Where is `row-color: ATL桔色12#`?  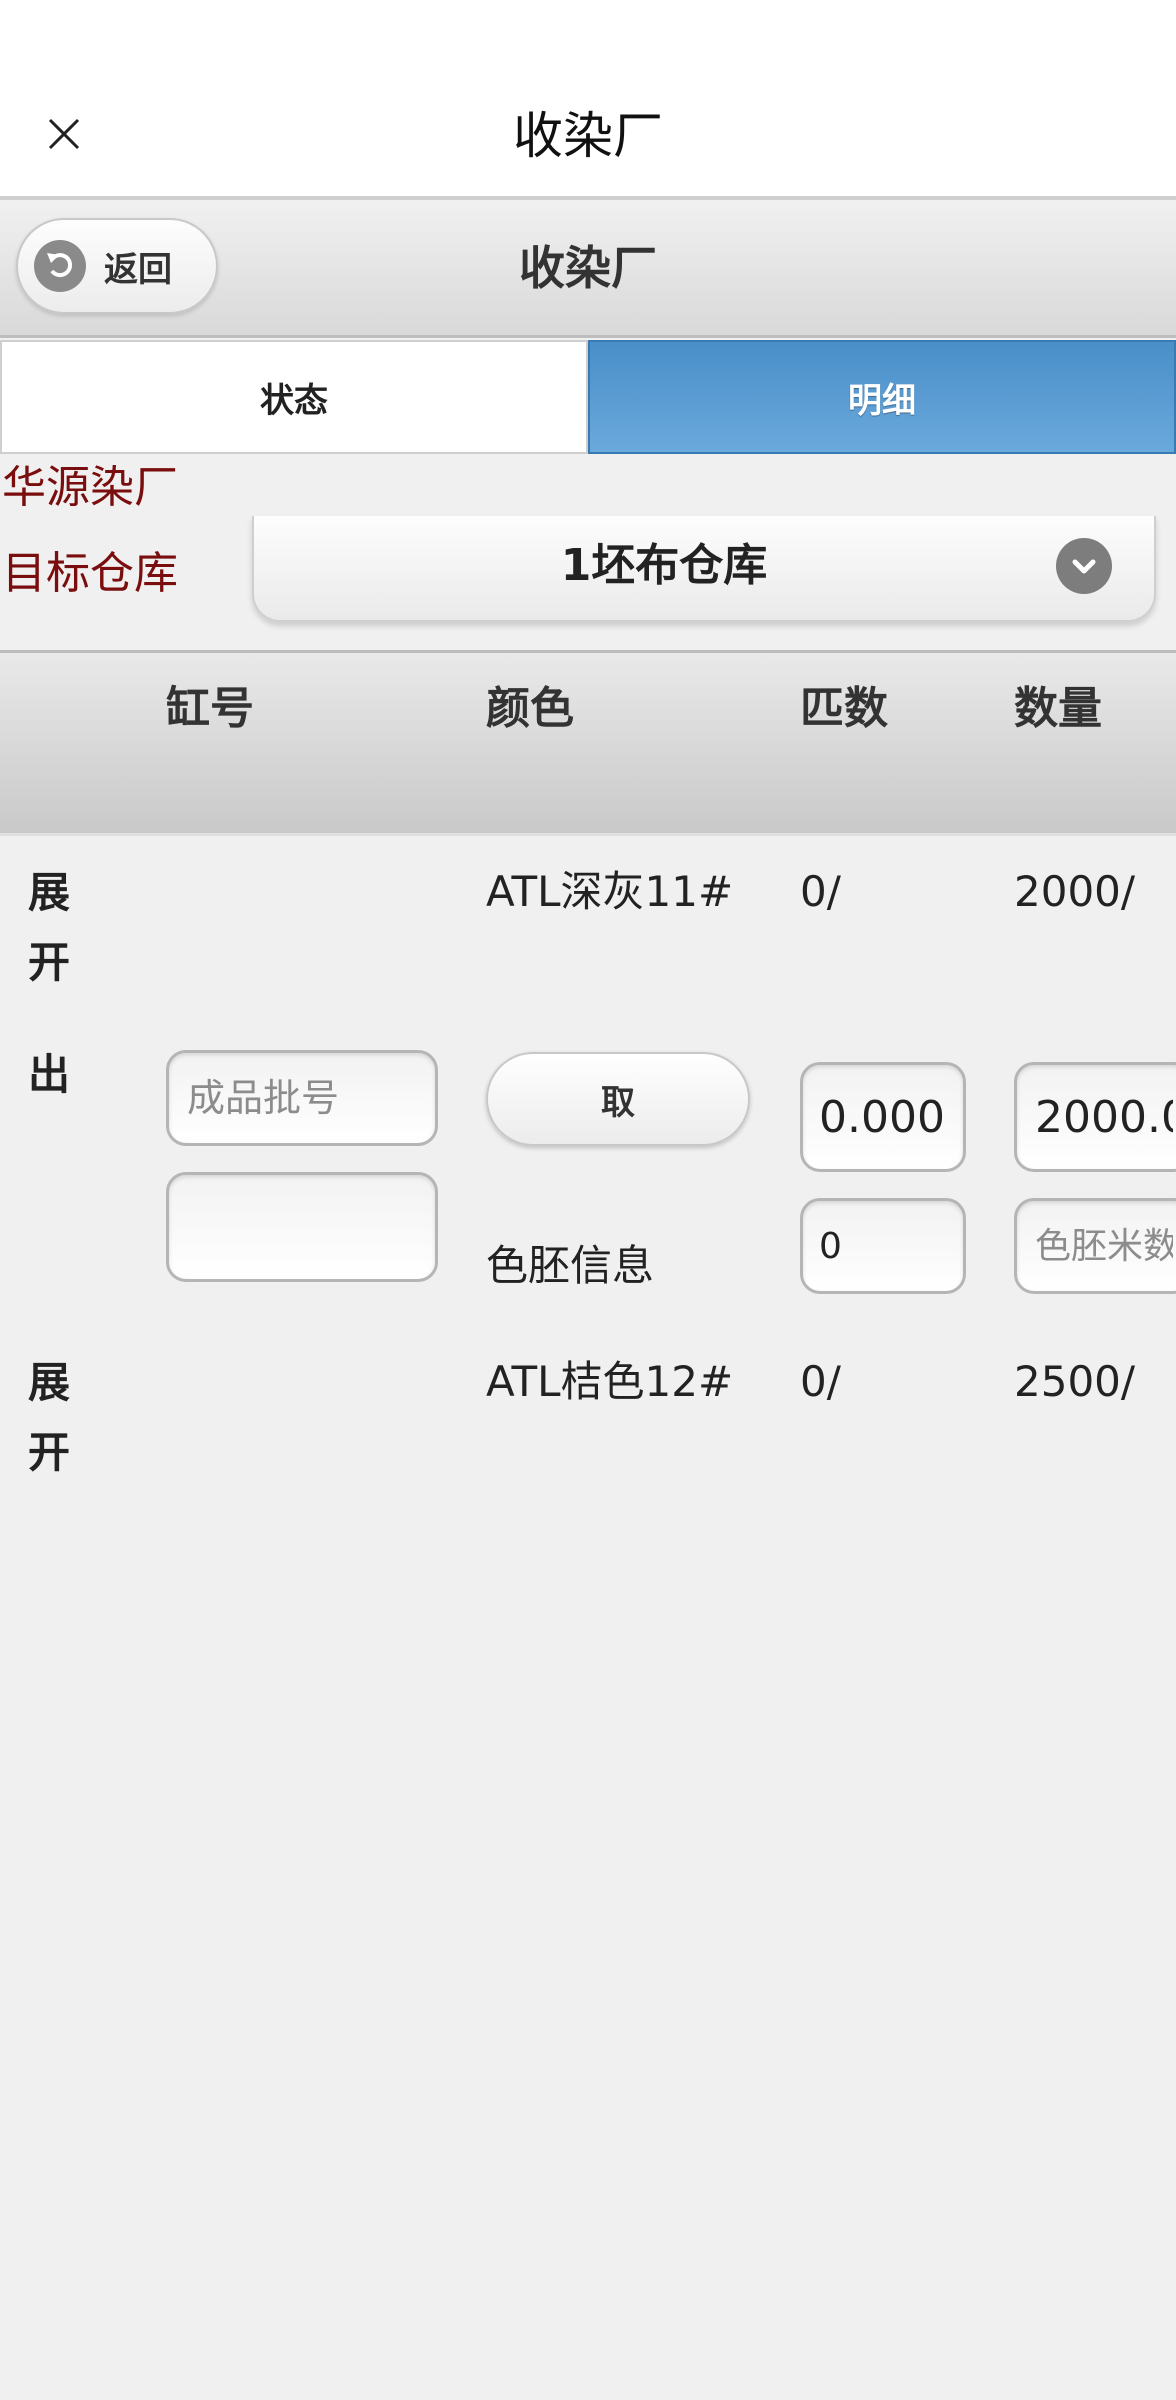 row-color: ATL桔色12# is located at coordinates (610, 1381).